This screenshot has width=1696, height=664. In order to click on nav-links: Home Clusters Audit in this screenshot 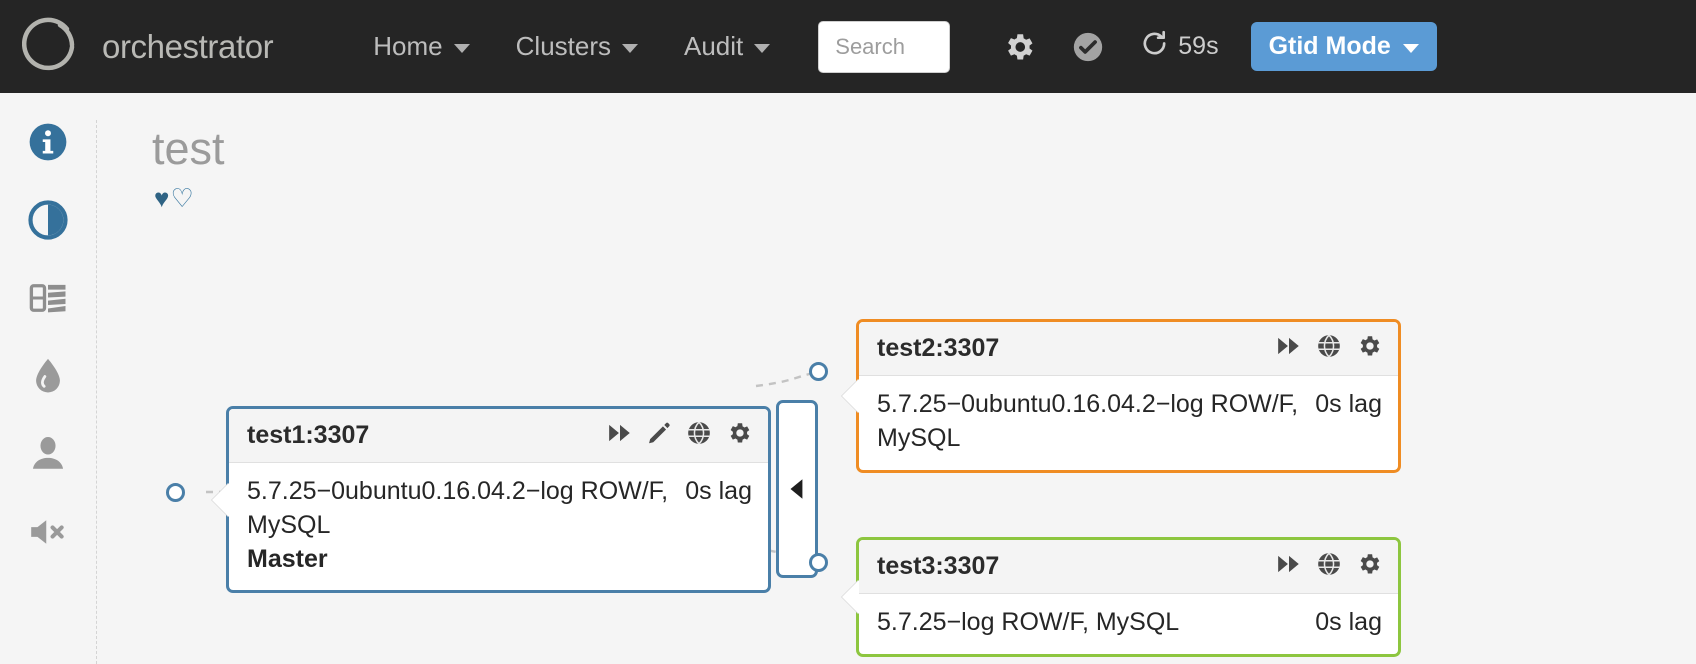, I will do `click(572, 46)`.